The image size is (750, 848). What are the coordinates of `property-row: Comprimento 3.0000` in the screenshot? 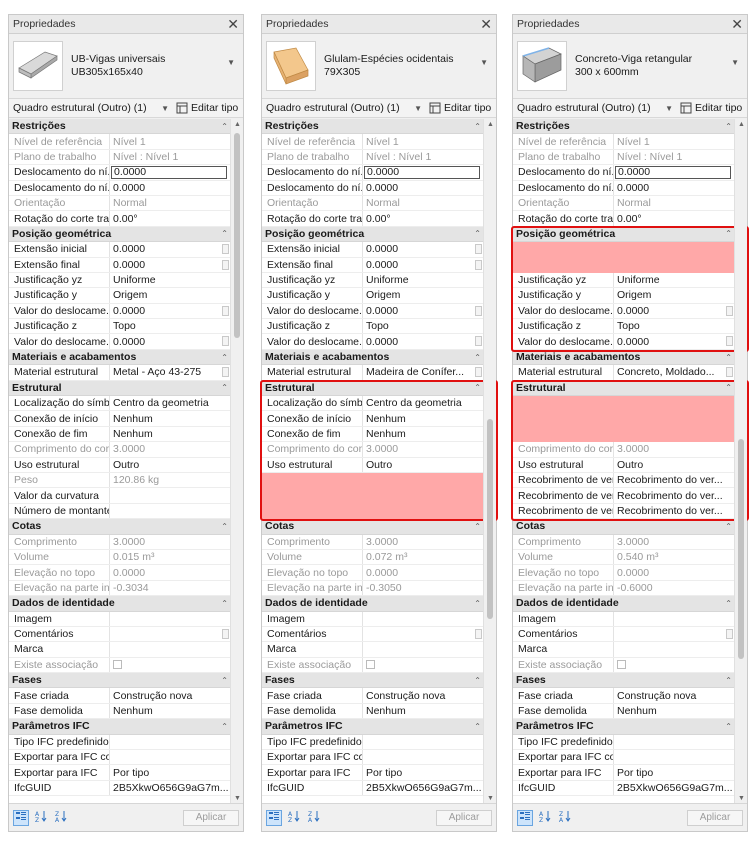 It's located at (120, 542).